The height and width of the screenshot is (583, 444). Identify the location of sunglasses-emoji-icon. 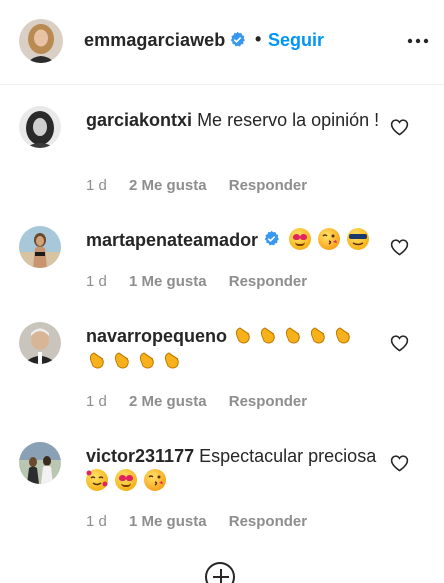
(358, 239).